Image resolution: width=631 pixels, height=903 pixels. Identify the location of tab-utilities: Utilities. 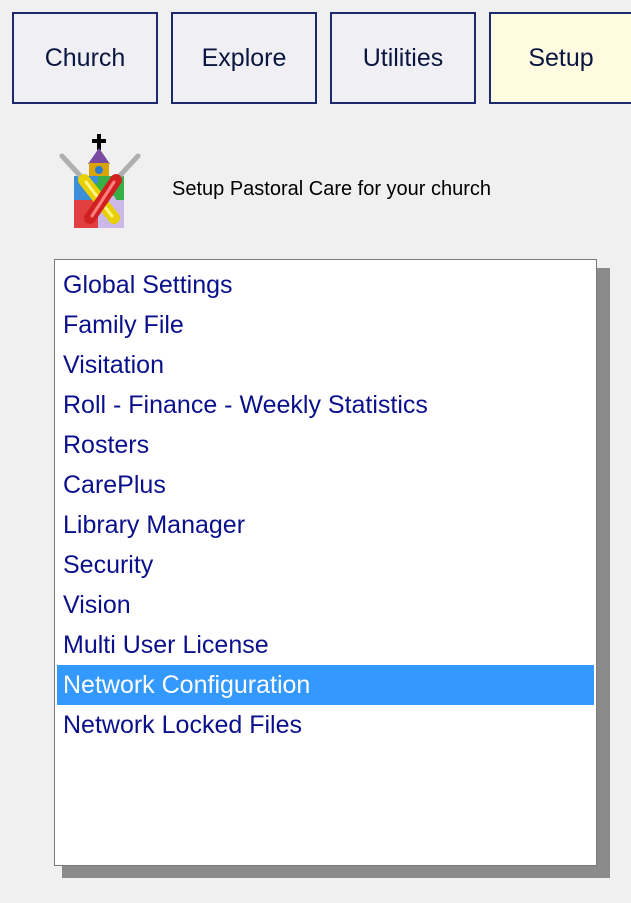
(403, 58).